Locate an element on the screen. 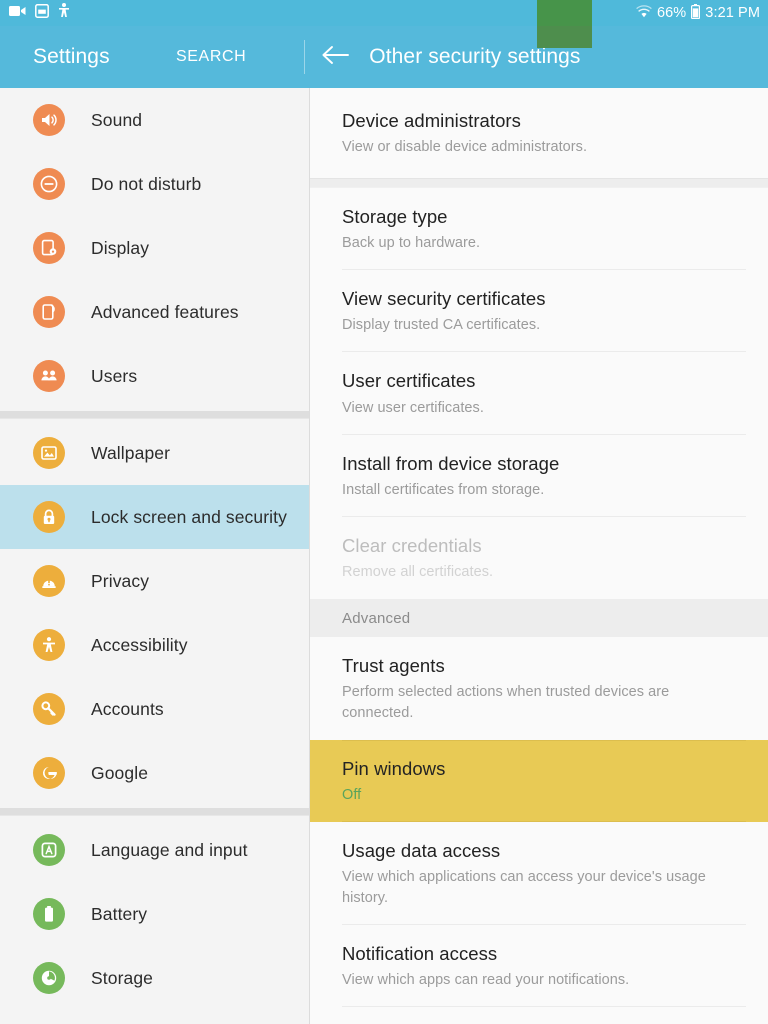 The width and height of the screenshot is (768, 1024). sidebar-item-label: Users is located at coordinates (114, 375).